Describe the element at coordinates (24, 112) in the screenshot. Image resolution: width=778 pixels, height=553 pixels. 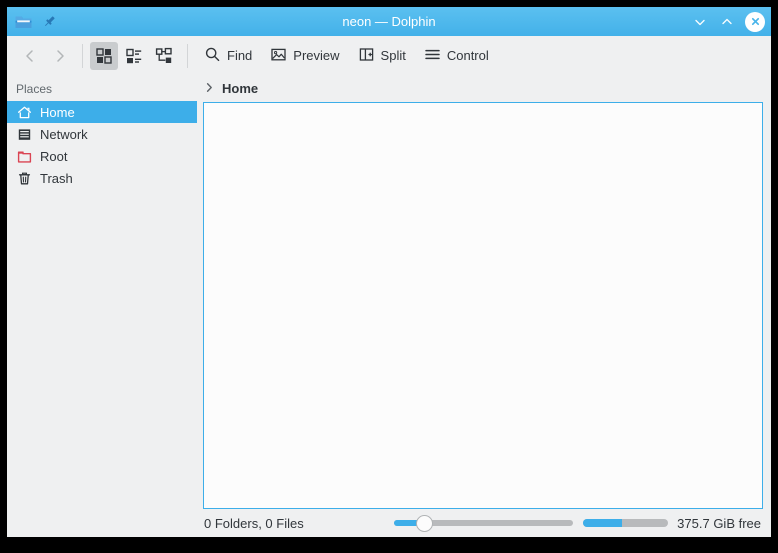
I see `home-icon` at that location.